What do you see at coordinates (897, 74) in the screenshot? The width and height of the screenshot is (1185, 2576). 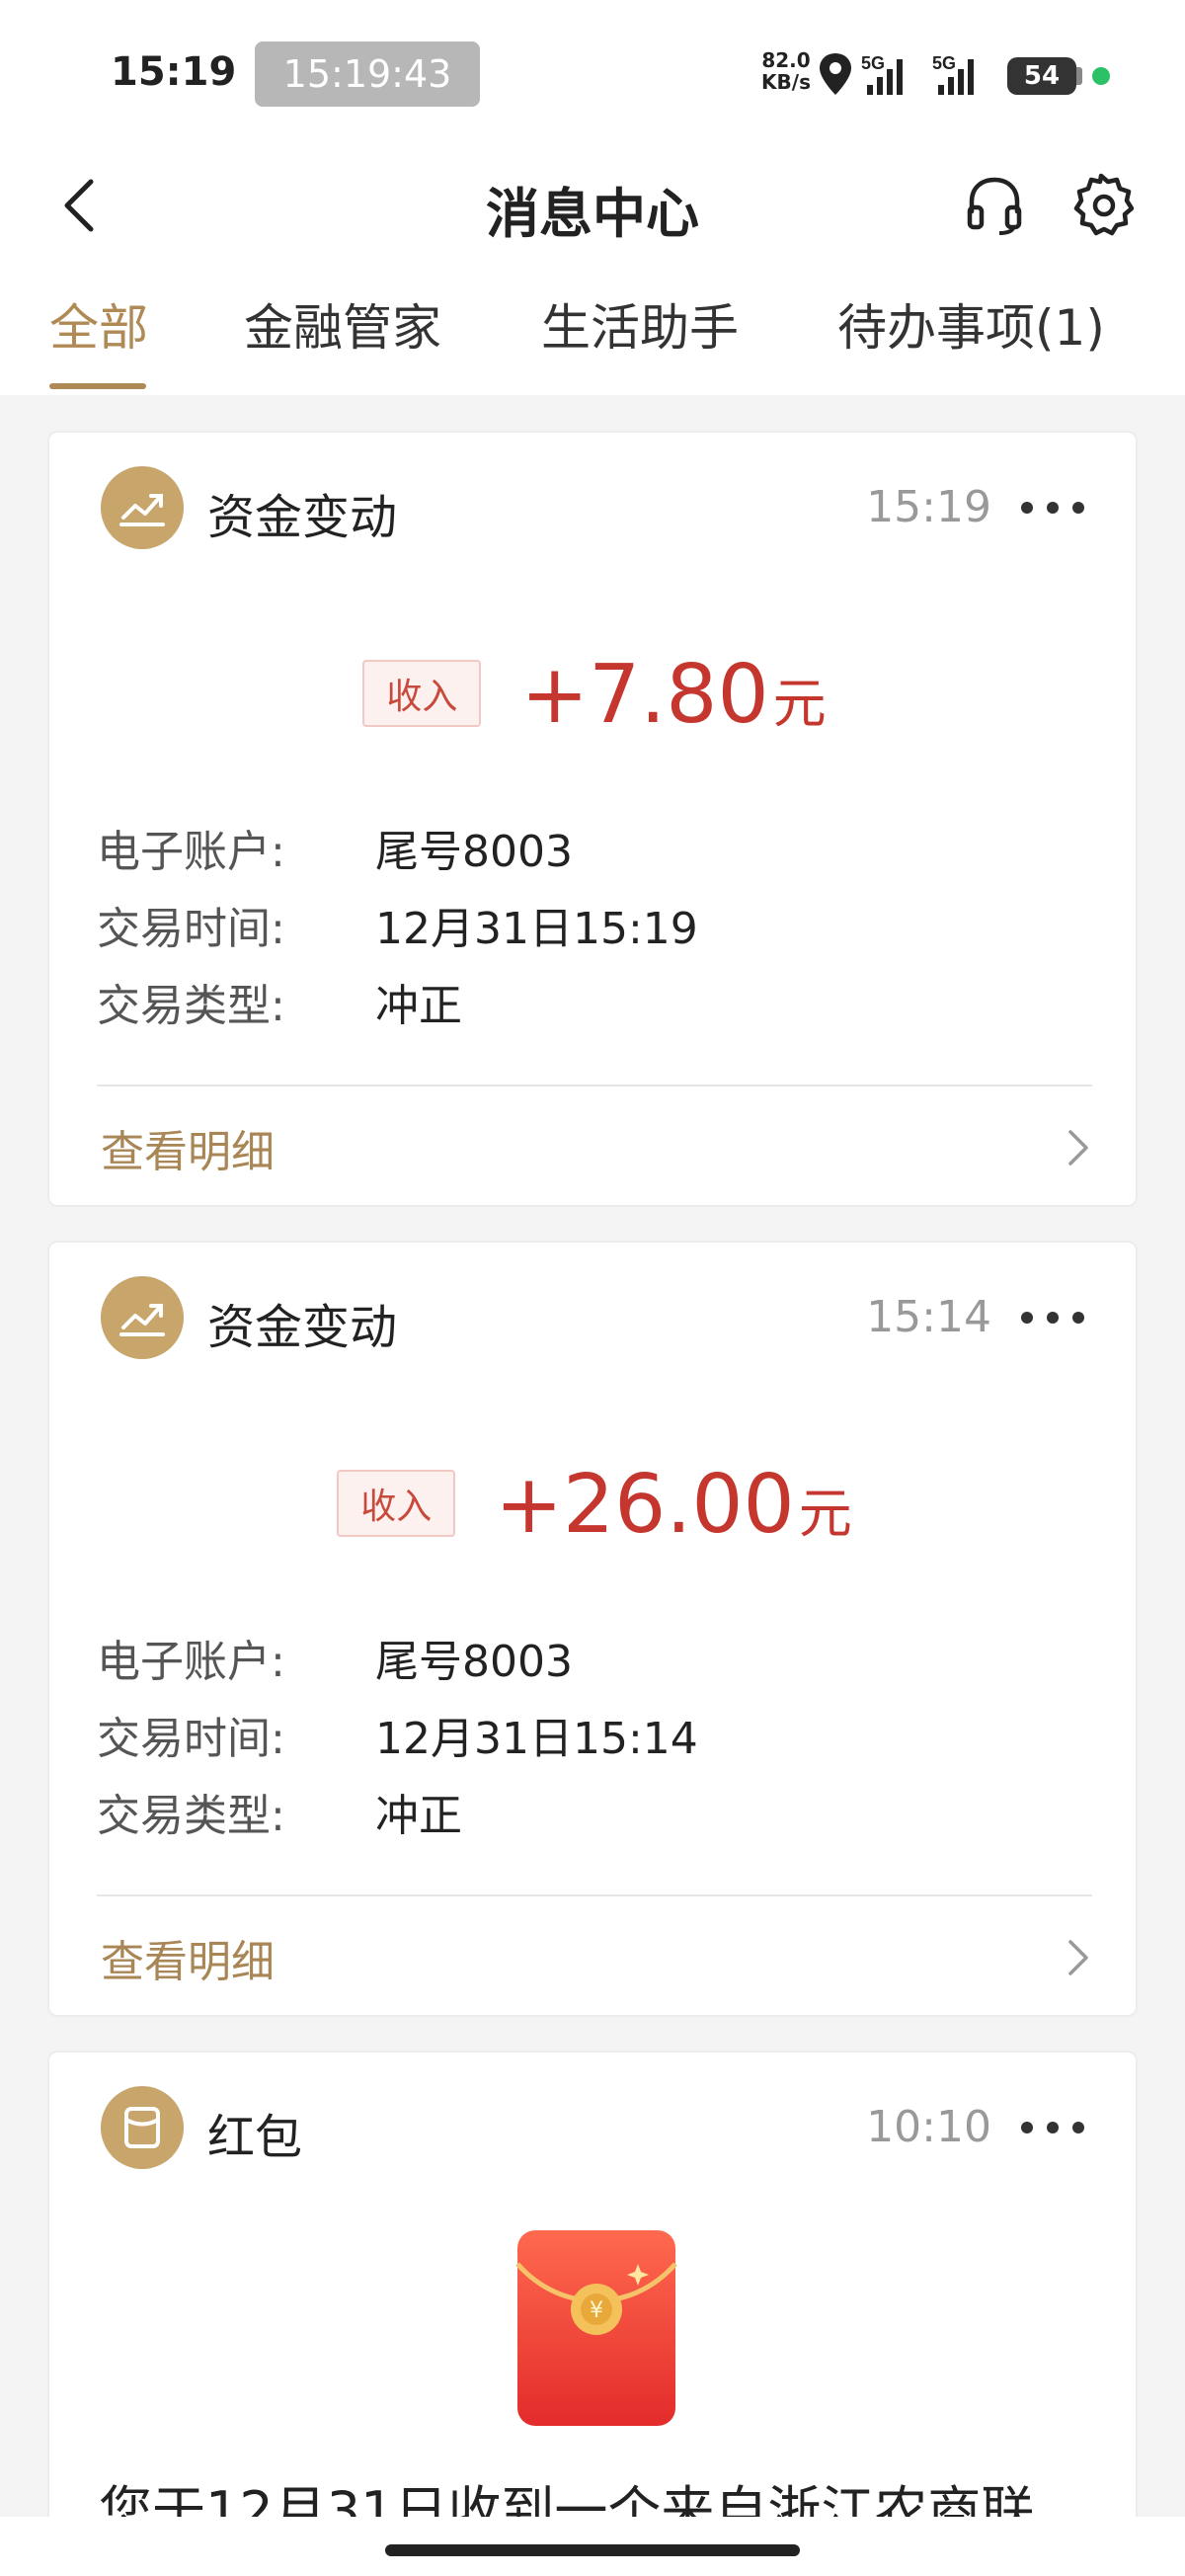 I see `signal-icons: 5G 5G` at bounding box center [897, 74].